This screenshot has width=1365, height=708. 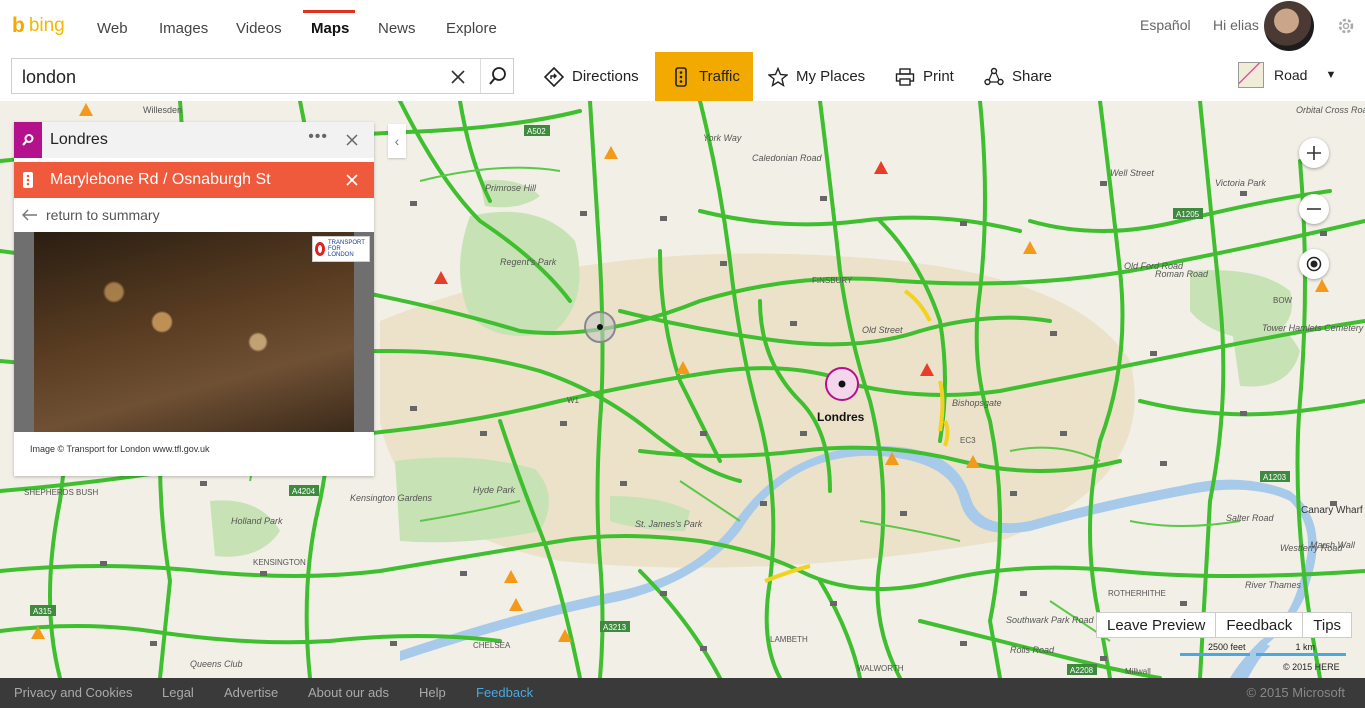 What do you see at coordinates (880, 668) in the screenshot?
I see `map-label: WALWORTH` at bounding box center [880, 668].